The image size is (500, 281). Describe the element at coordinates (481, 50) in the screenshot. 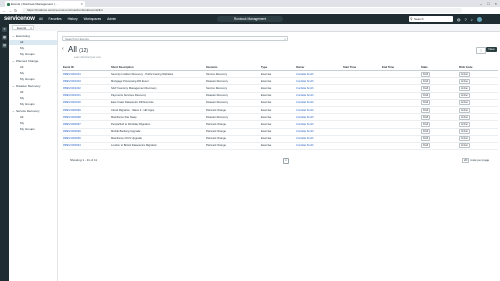

I see `more-actions-button: ⋮` at that location.